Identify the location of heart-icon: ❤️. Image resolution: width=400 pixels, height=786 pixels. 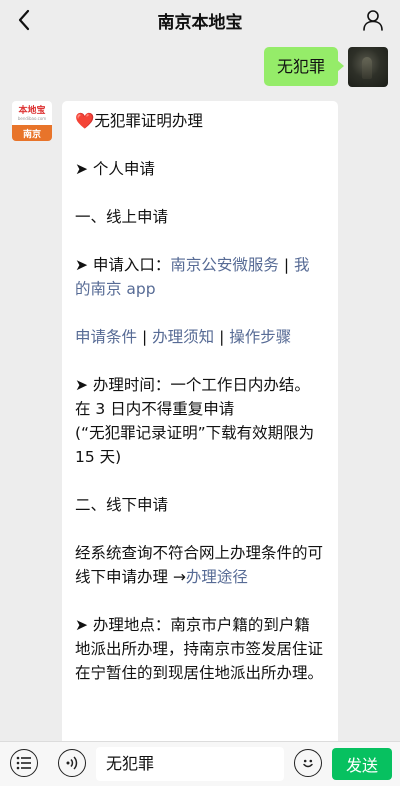
(85, 121).